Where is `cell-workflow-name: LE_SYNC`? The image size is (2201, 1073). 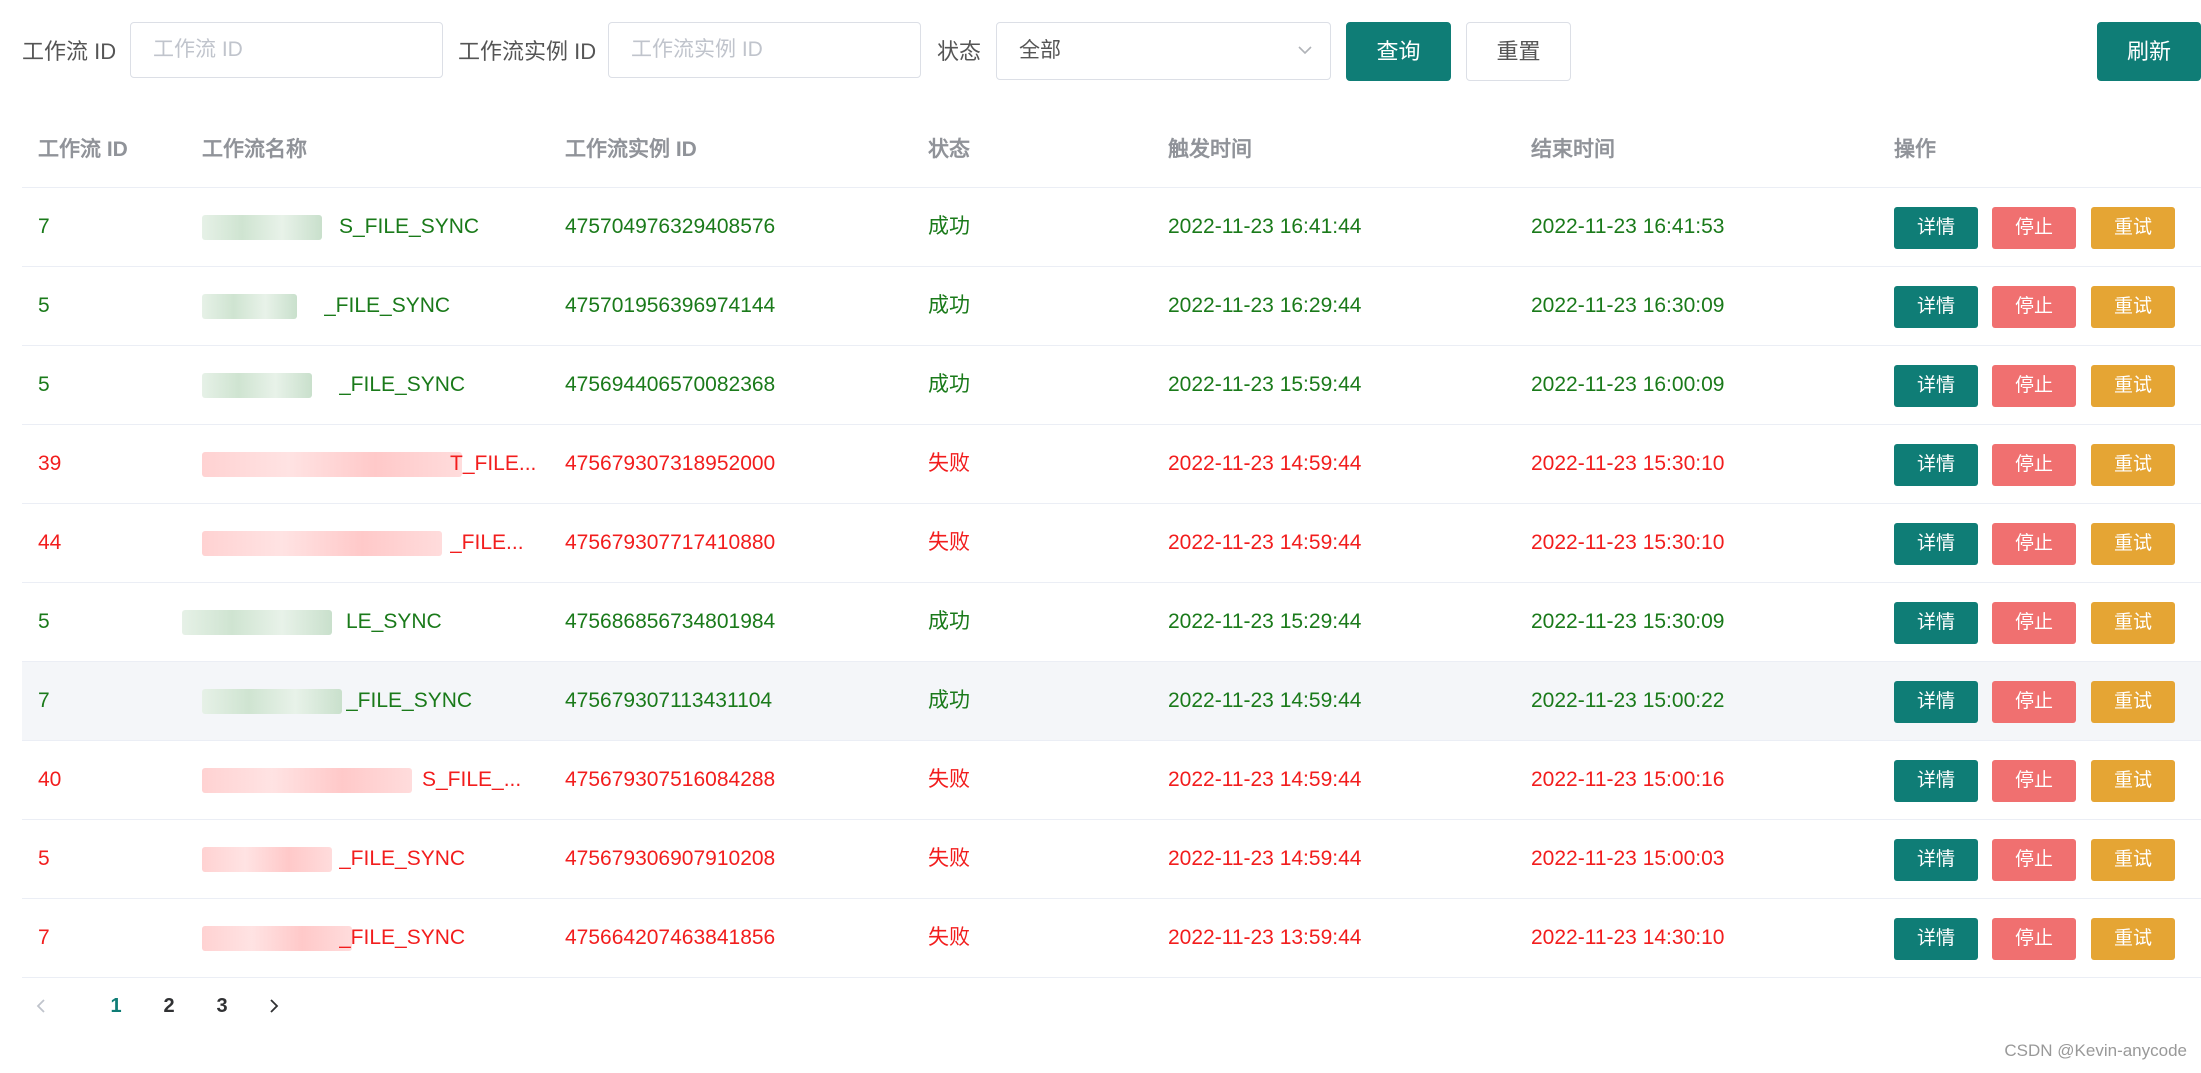
cell-workflow-name: LE_SYNC is located at coordinates (394, 621).